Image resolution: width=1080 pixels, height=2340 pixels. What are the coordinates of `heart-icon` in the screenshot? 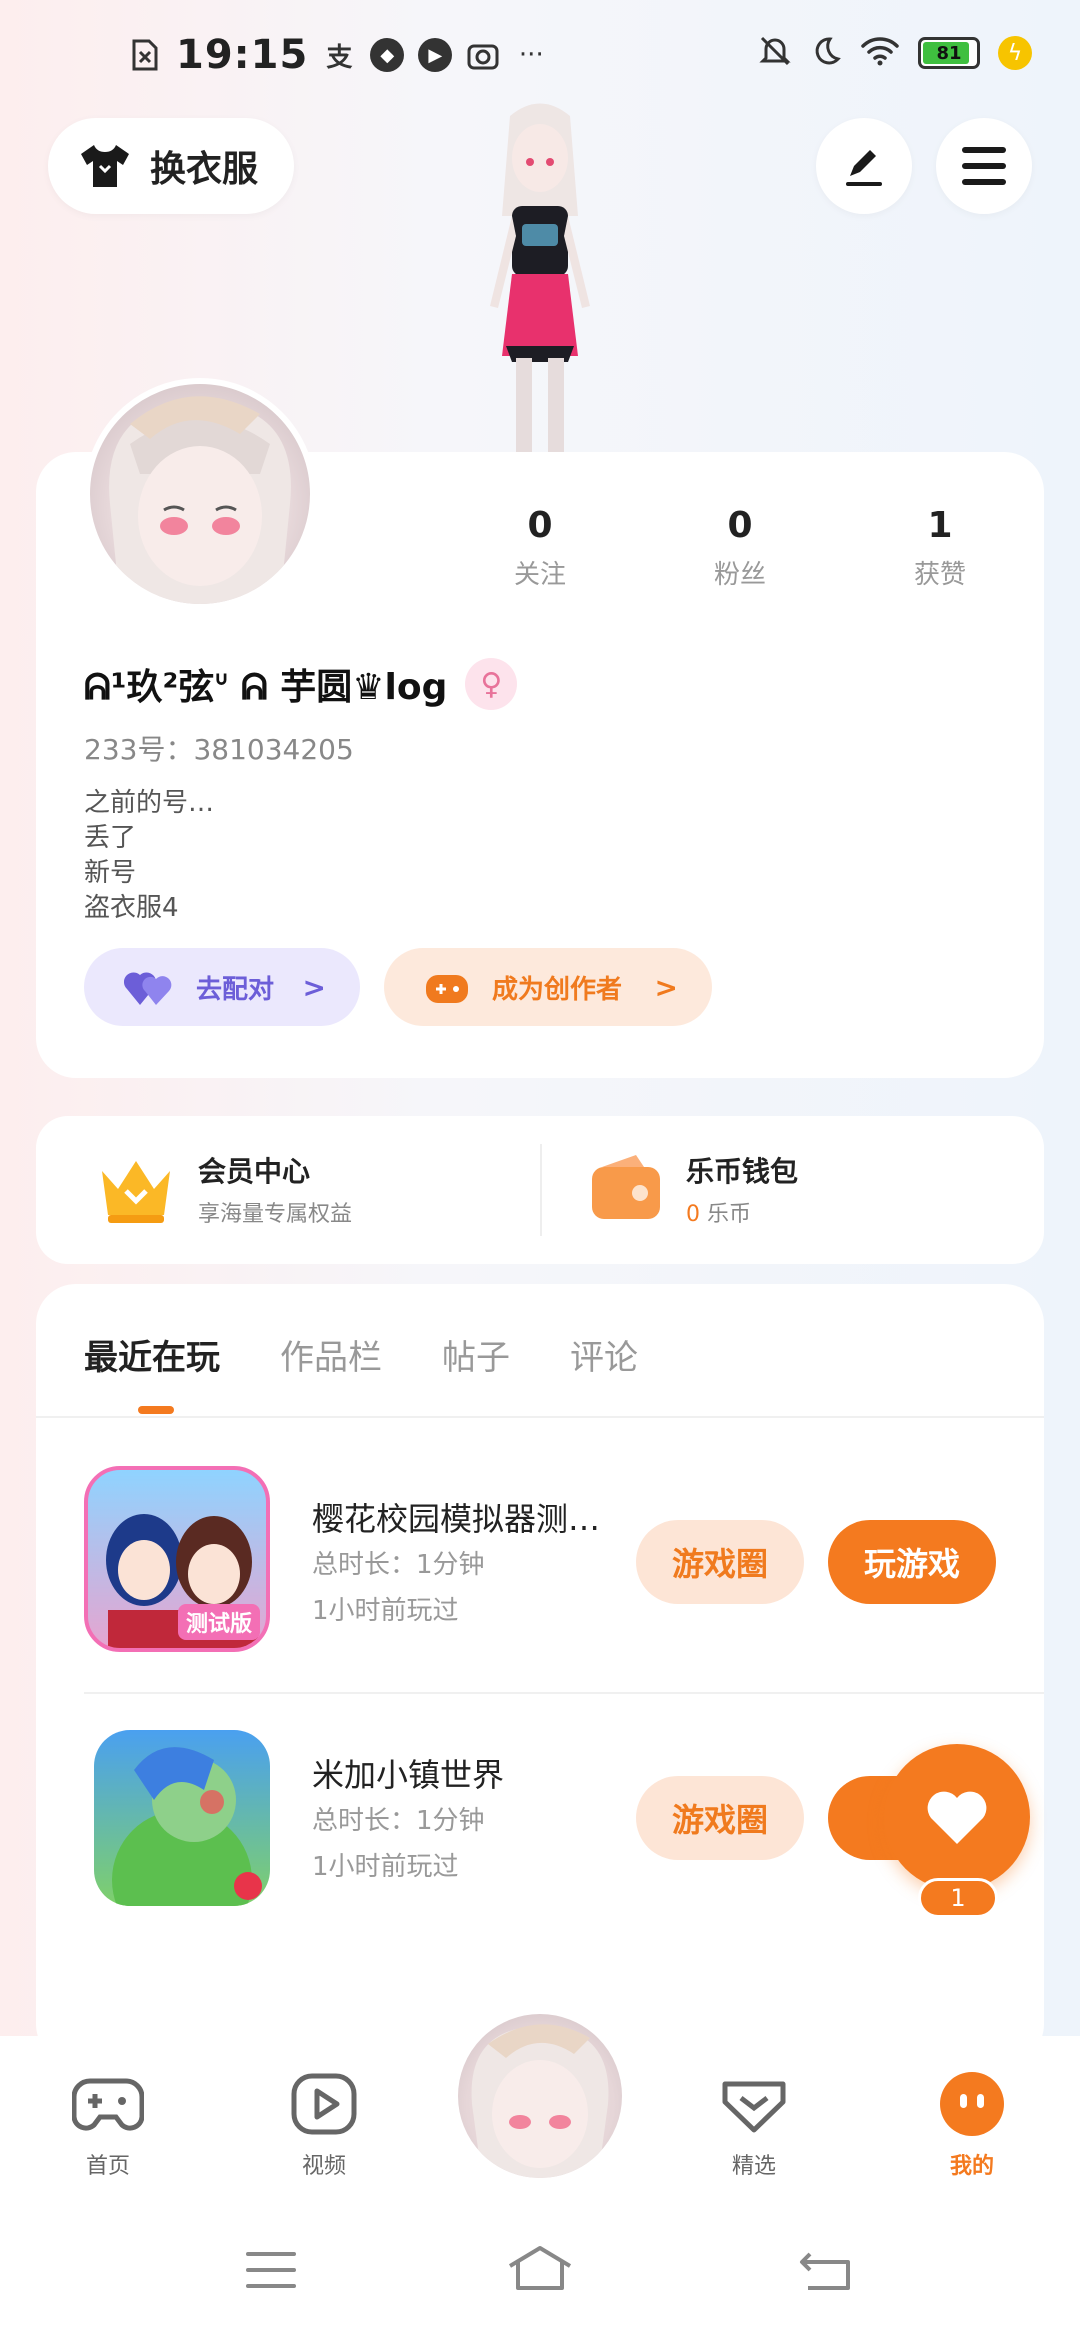 It's located at (957, 1817).